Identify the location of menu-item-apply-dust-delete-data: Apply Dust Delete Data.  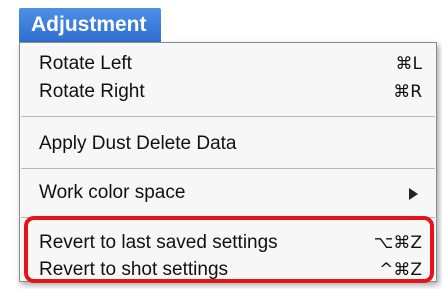
(230, 144).